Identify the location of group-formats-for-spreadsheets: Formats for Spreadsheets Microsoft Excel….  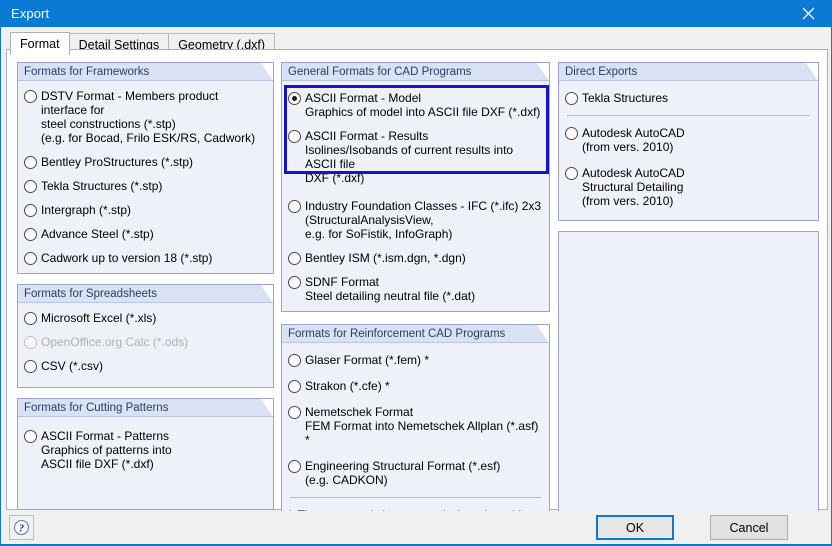
(145, 336).